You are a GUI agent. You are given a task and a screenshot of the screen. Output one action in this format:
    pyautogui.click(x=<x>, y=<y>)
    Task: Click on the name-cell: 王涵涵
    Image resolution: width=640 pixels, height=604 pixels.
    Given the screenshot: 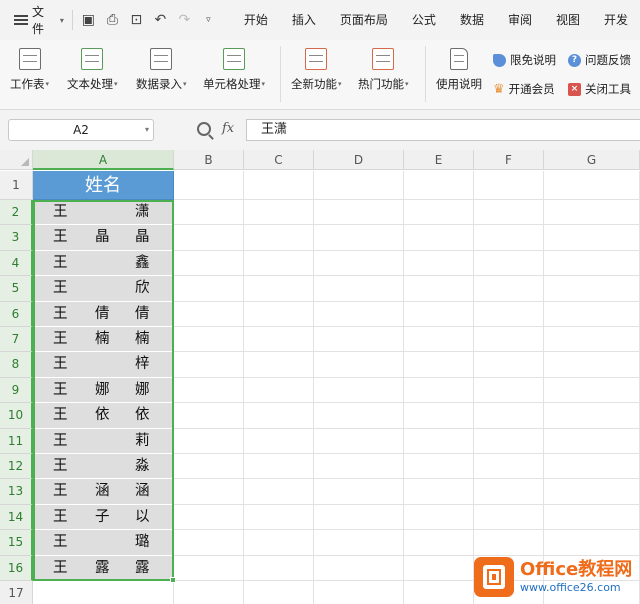 What is the action you would take?
    pyautogui.click(x=103, y=492)
    